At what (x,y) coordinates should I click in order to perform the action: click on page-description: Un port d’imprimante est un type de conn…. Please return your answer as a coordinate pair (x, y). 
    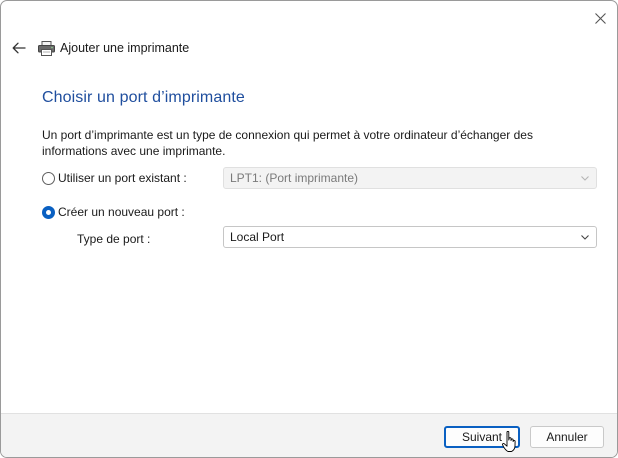
    Looking at the image, I should click on (287, 143).